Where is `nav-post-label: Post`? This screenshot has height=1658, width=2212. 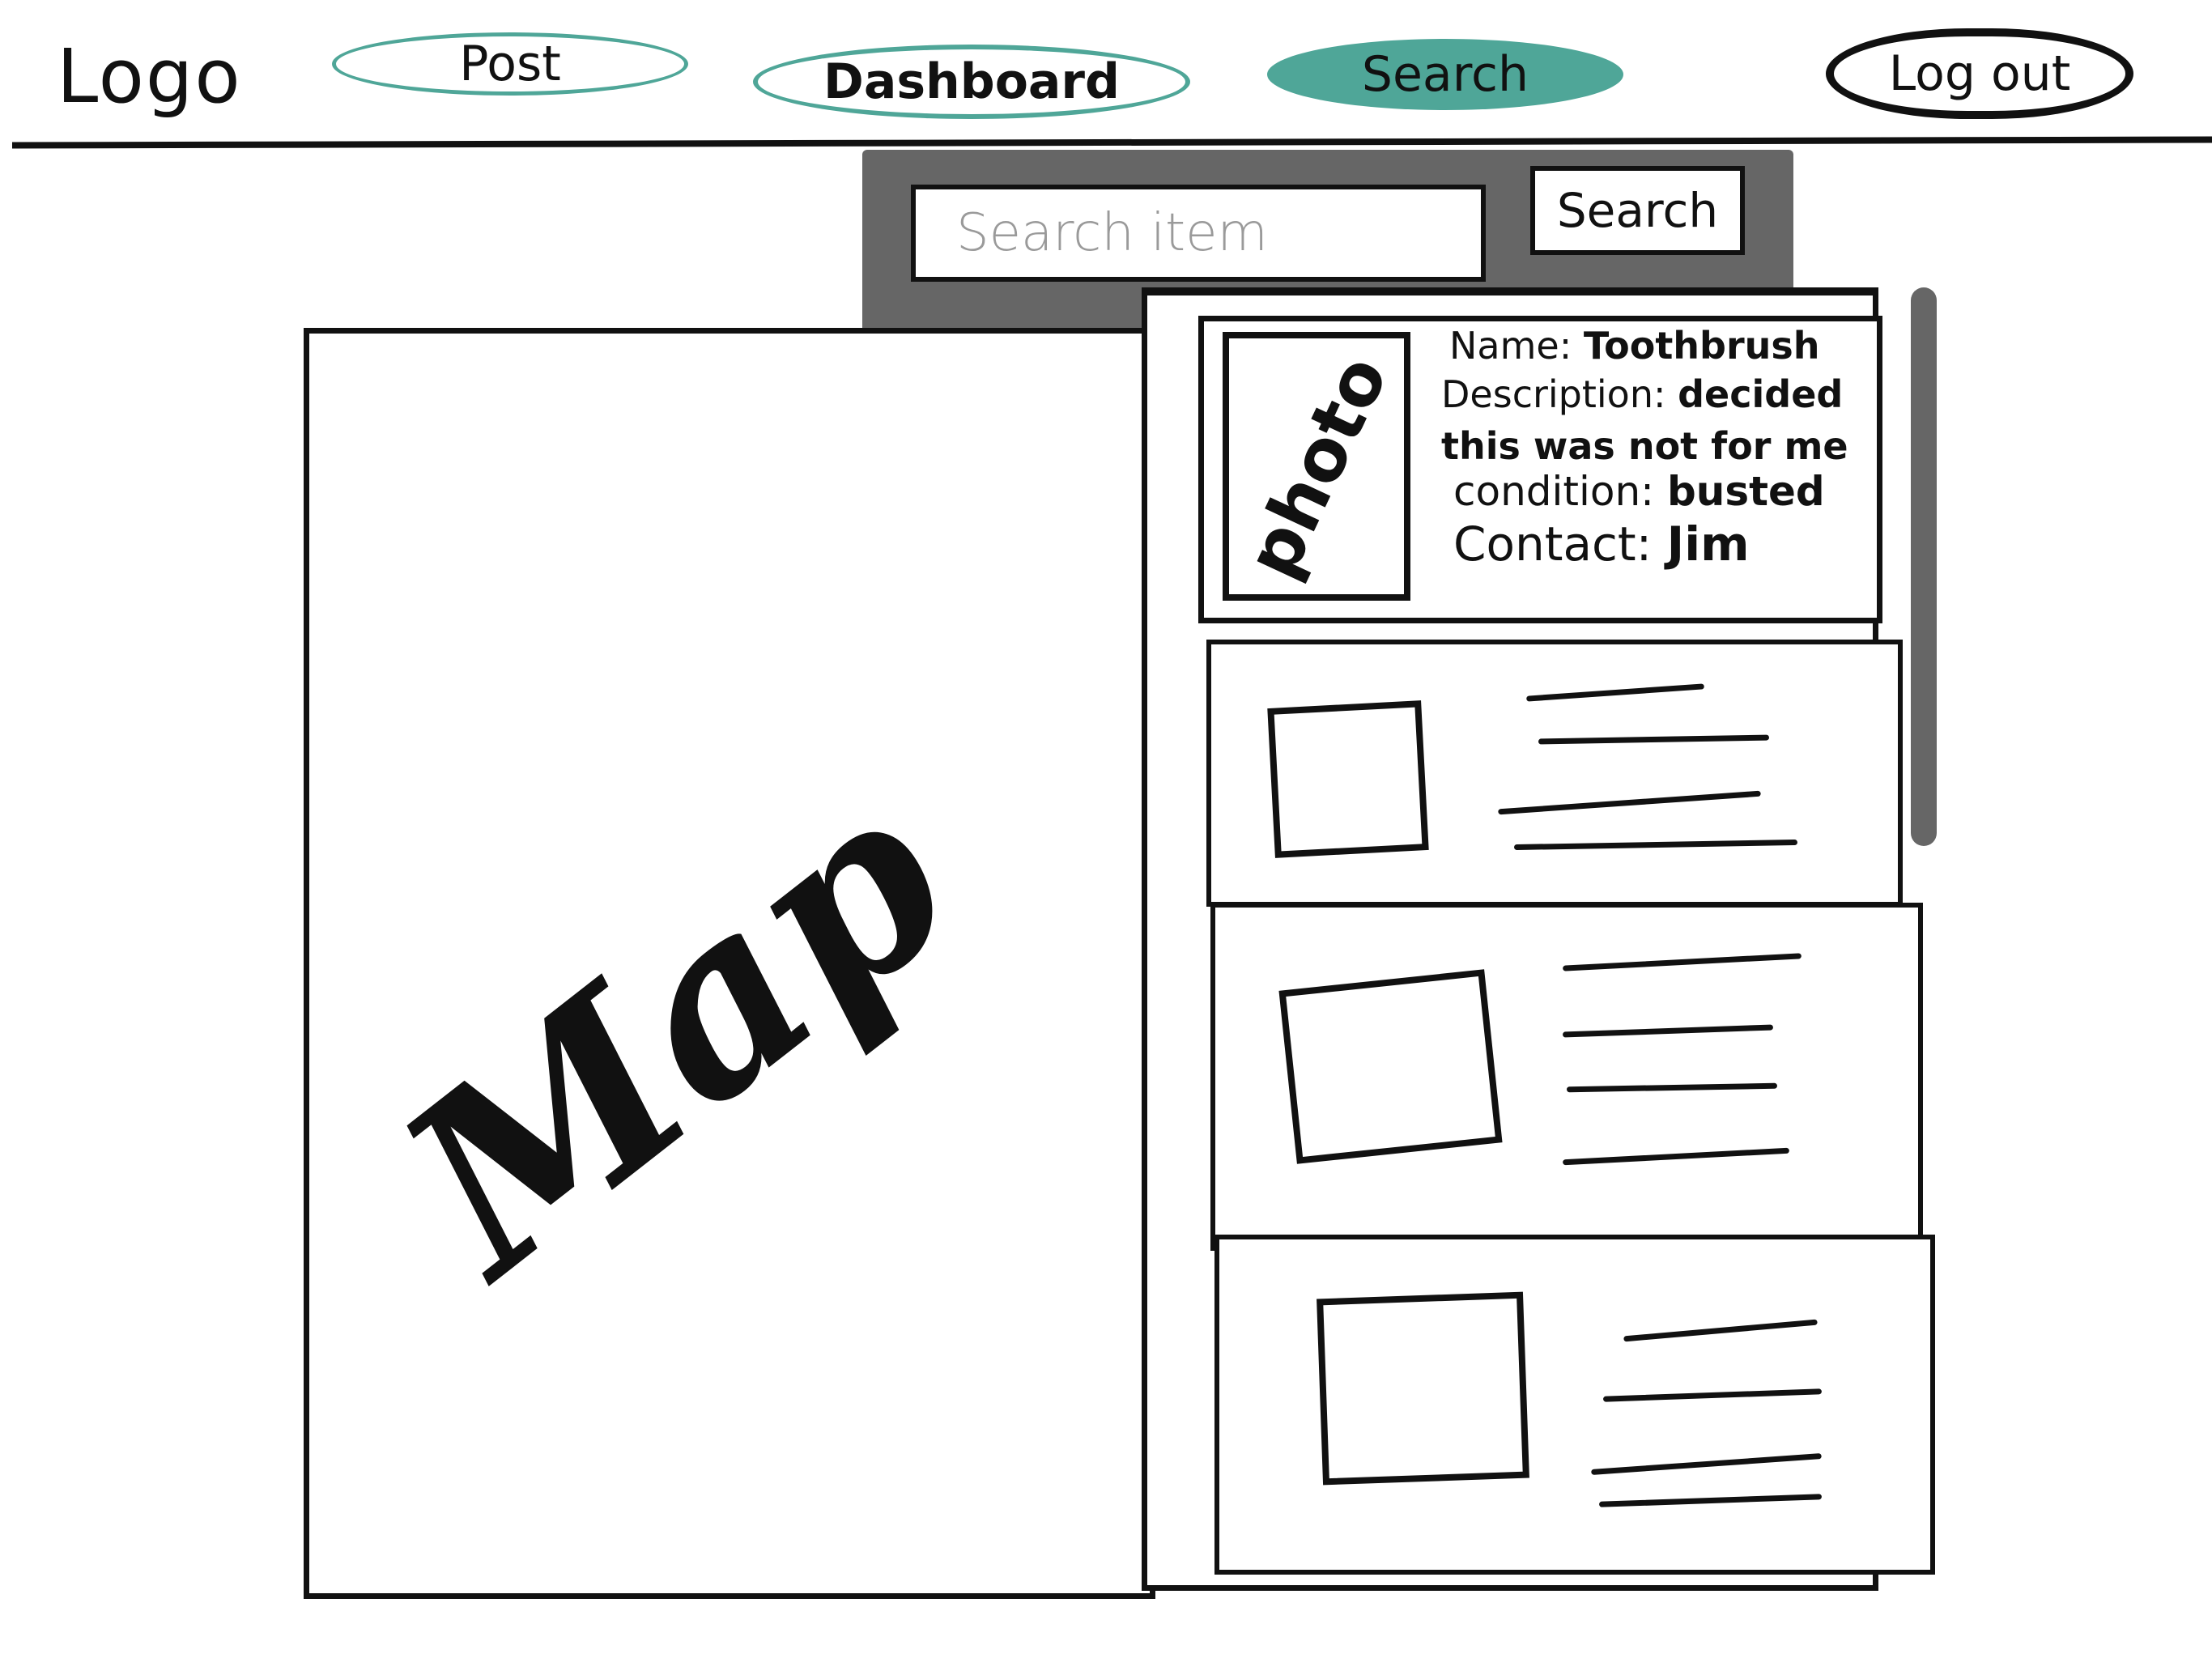 nav-post-label: Post is located at coordinates (510, 64).